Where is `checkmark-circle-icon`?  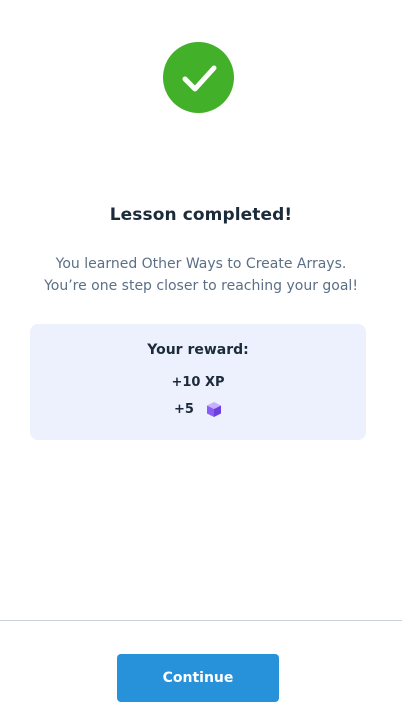 checkmark-circle-icon is located at coordinates (198, 77).